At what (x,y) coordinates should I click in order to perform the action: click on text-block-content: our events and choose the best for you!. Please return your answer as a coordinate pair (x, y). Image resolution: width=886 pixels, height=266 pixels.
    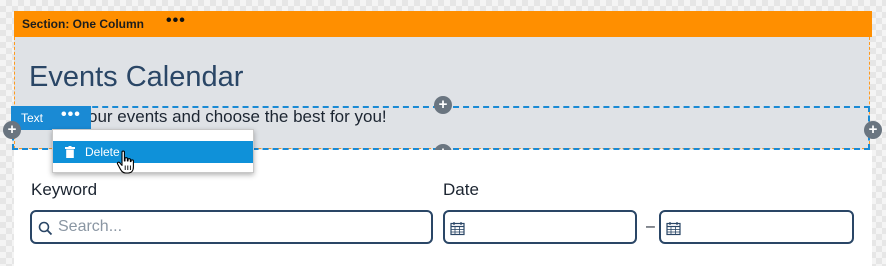
    Looking at the image, I should click on (237, 117).